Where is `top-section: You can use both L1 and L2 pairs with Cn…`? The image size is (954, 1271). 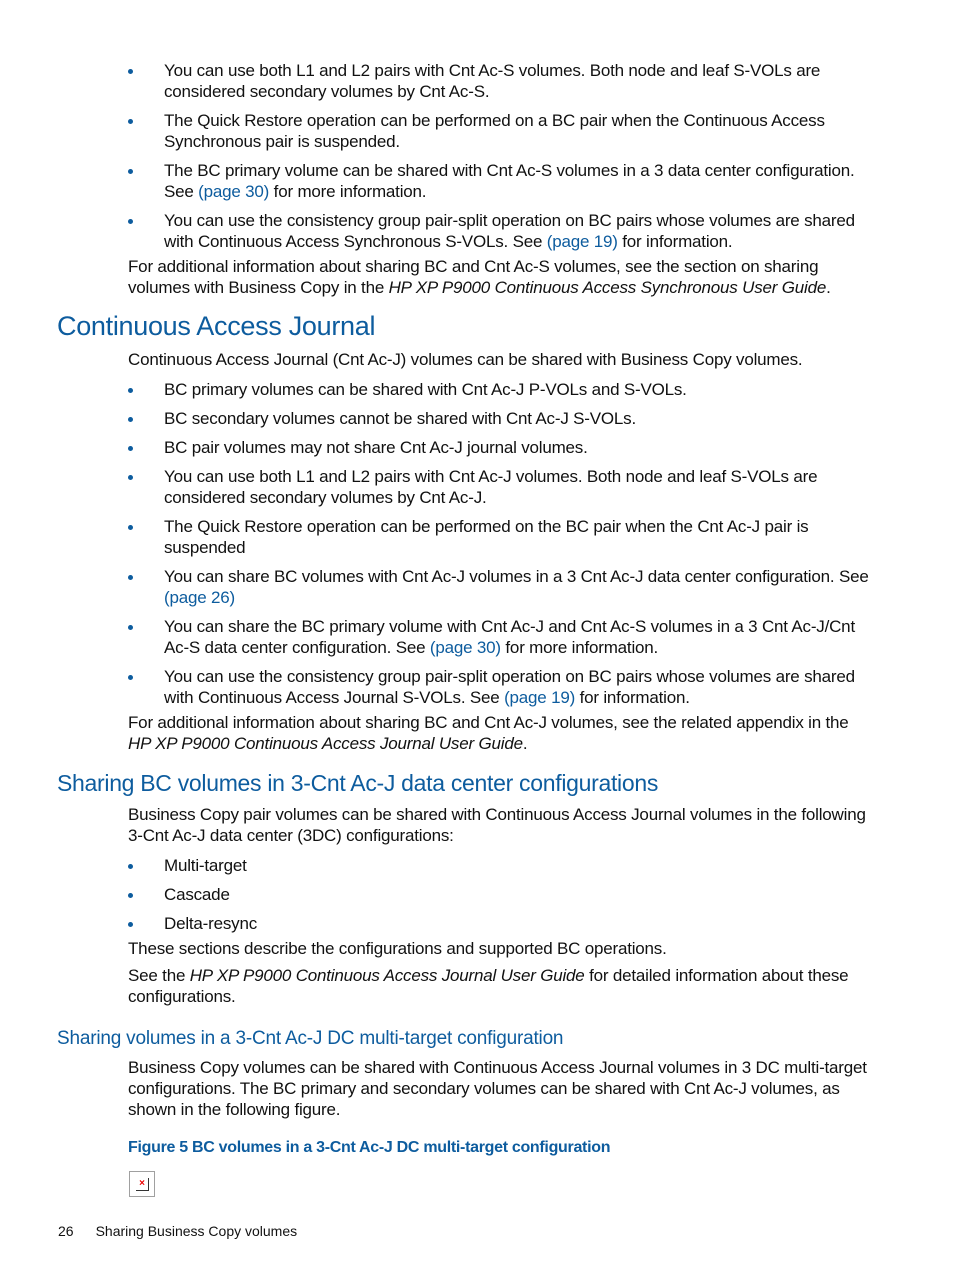
top-section: You can use both L1 and L2 pairs with Cn… is located at coordinates (500, 182).